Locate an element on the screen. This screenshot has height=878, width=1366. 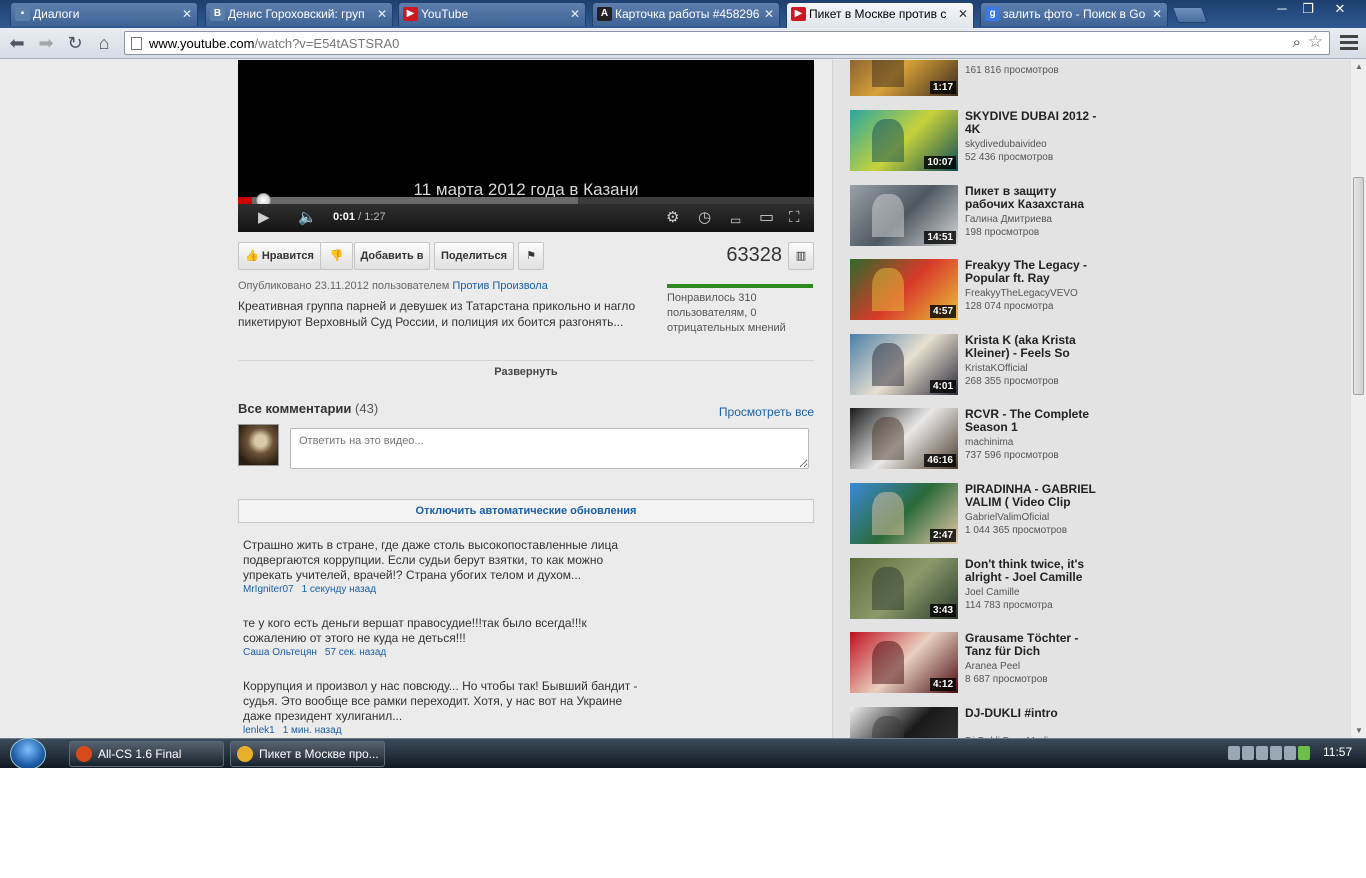
related-video-title: PIRADINHA - GABRIEL VALIM ( Video Clip is located at coordinates (1032, 496).